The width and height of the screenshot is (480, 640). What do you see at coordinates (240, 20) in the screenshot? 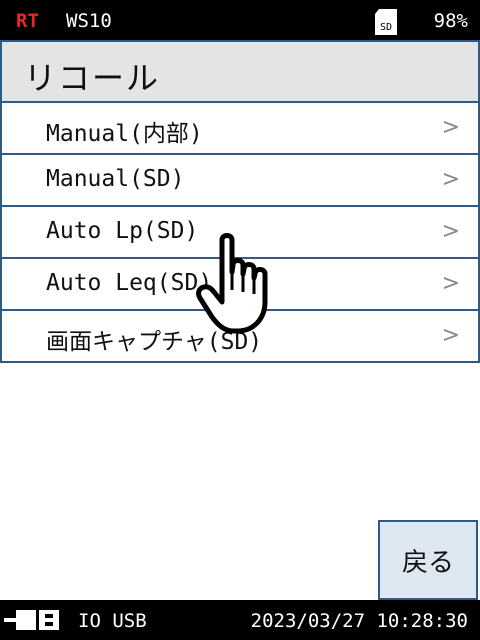
I see `status-bar: RT WS10 SD 98%` at bounding box center [240, 20].